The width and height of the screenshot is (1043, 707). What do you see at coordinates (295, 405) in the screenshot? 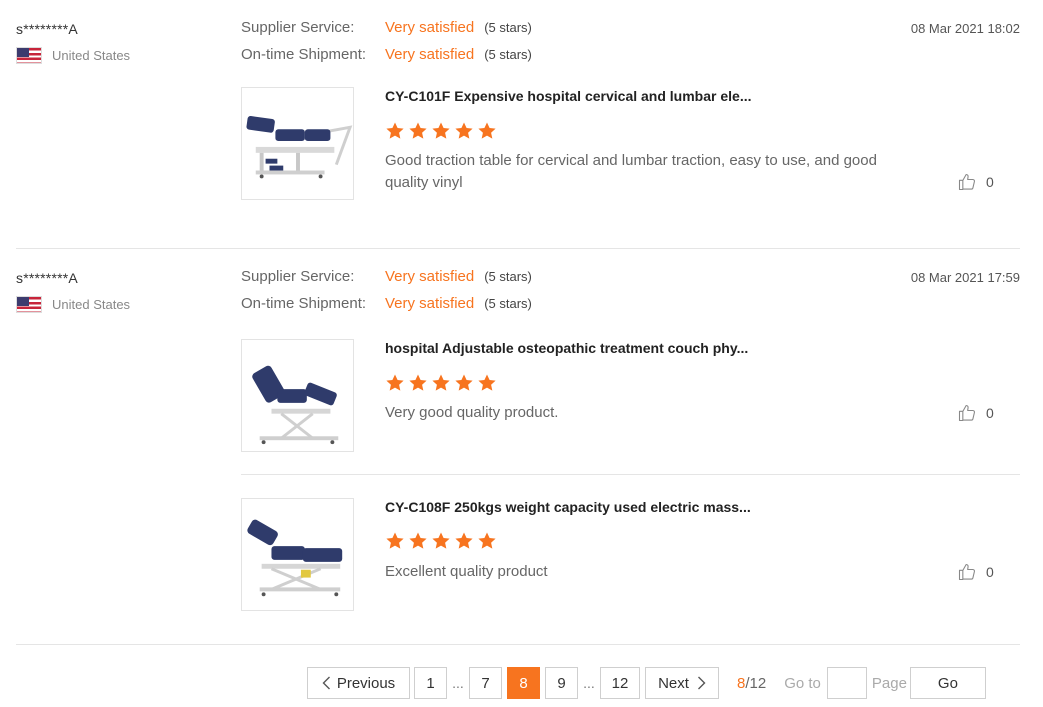
I see `treatment-couch-image` at bounding box center [295, 405].